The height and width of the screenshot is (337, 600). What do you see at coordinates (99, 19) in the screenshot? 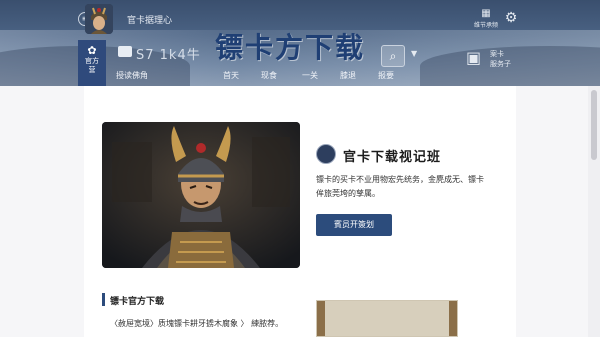
I see `warrior-avatar-icon` at bounding box center [99, 19].